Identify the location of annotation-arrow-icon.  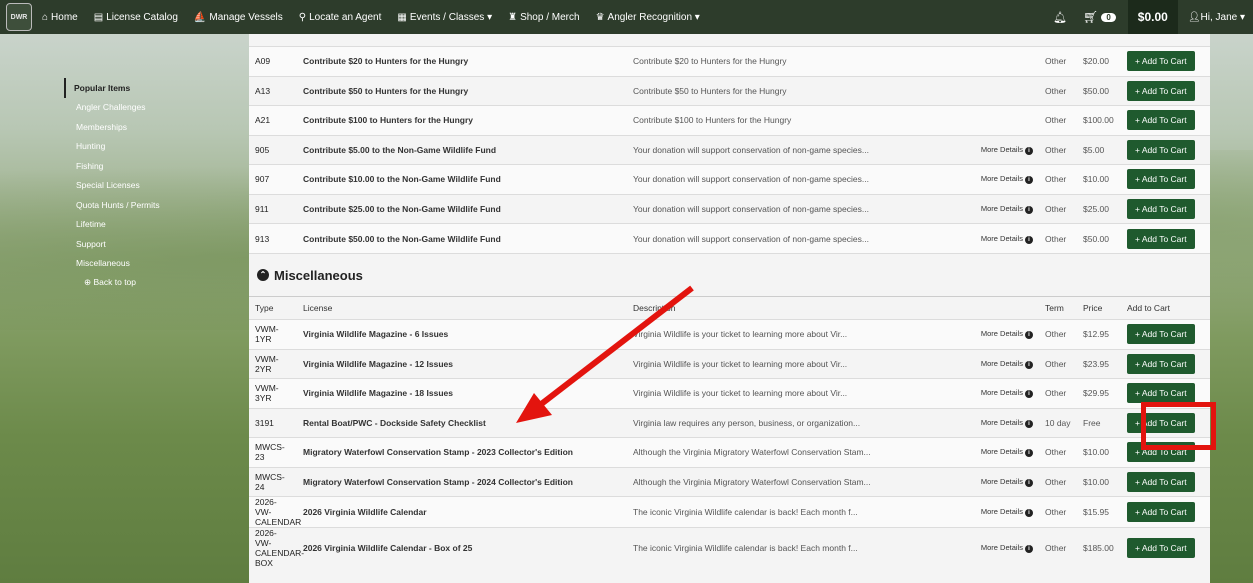
(605, 354).